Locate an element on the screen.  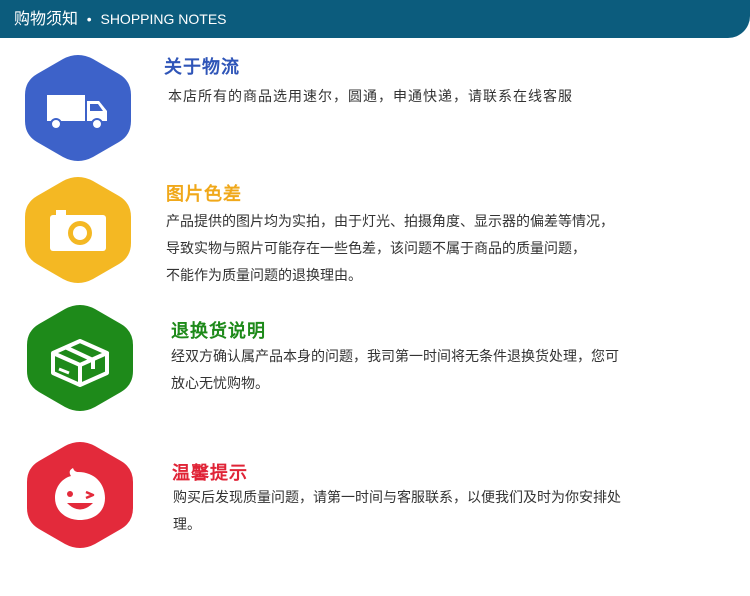
tips-description: 购买后发现质量问题，请第一时间与客服联系，以便我们及时为你安排处 理。 is located at coordinates (397, 512).